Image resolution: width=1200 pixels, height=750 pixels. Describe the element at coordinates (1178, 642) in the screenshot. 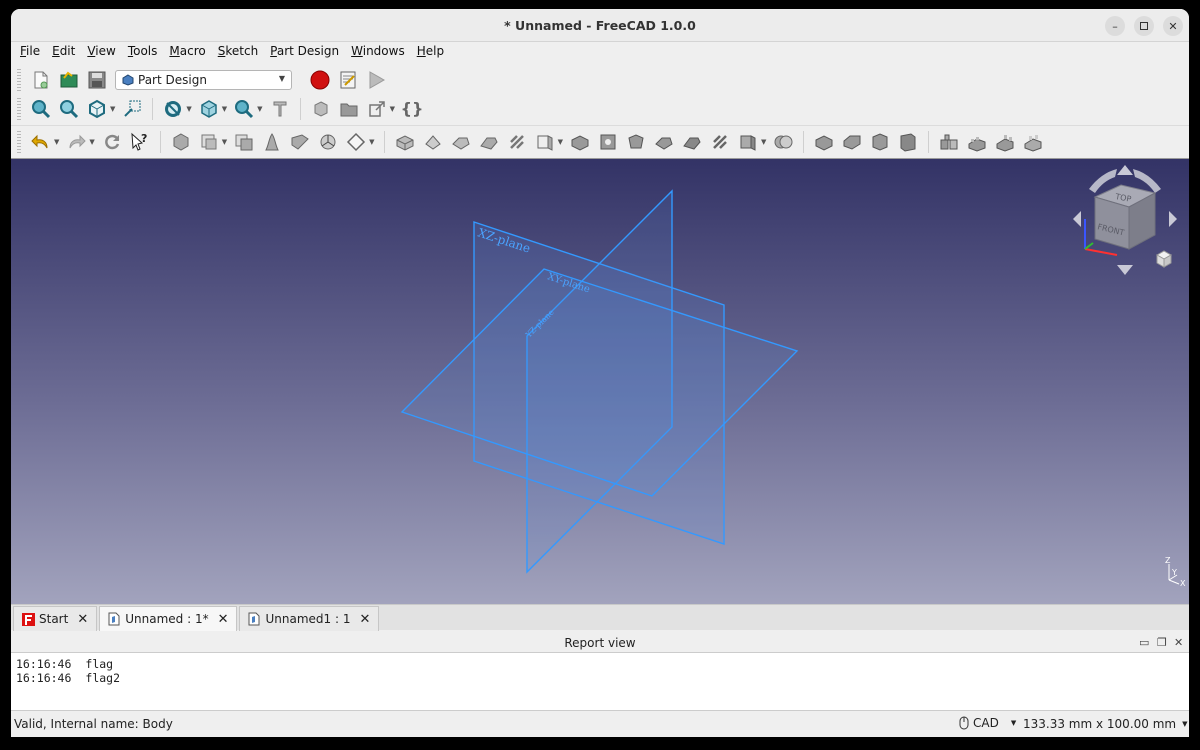

I see `close-panel-icon: ✕` at that location.